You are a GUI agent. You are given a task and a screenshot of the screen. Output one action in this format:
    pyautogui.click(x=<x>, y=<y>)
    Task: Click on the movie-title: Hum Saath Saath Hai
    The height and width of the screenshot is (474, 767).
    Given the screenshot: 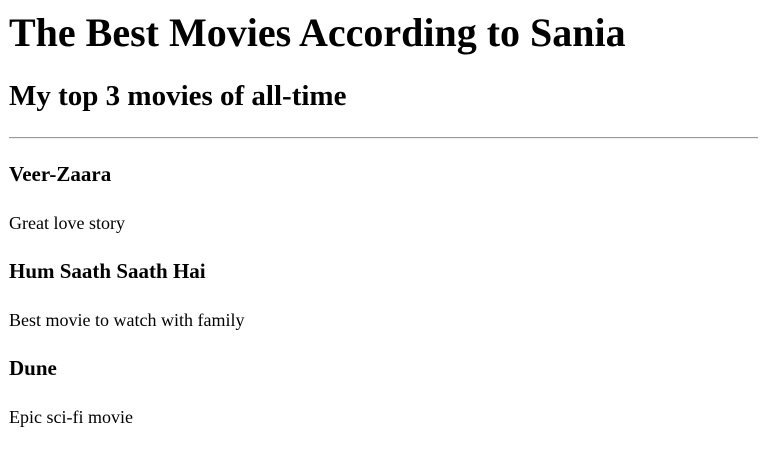 What is the action you would take?
    pyautogui.click(x=107, y=271)
    